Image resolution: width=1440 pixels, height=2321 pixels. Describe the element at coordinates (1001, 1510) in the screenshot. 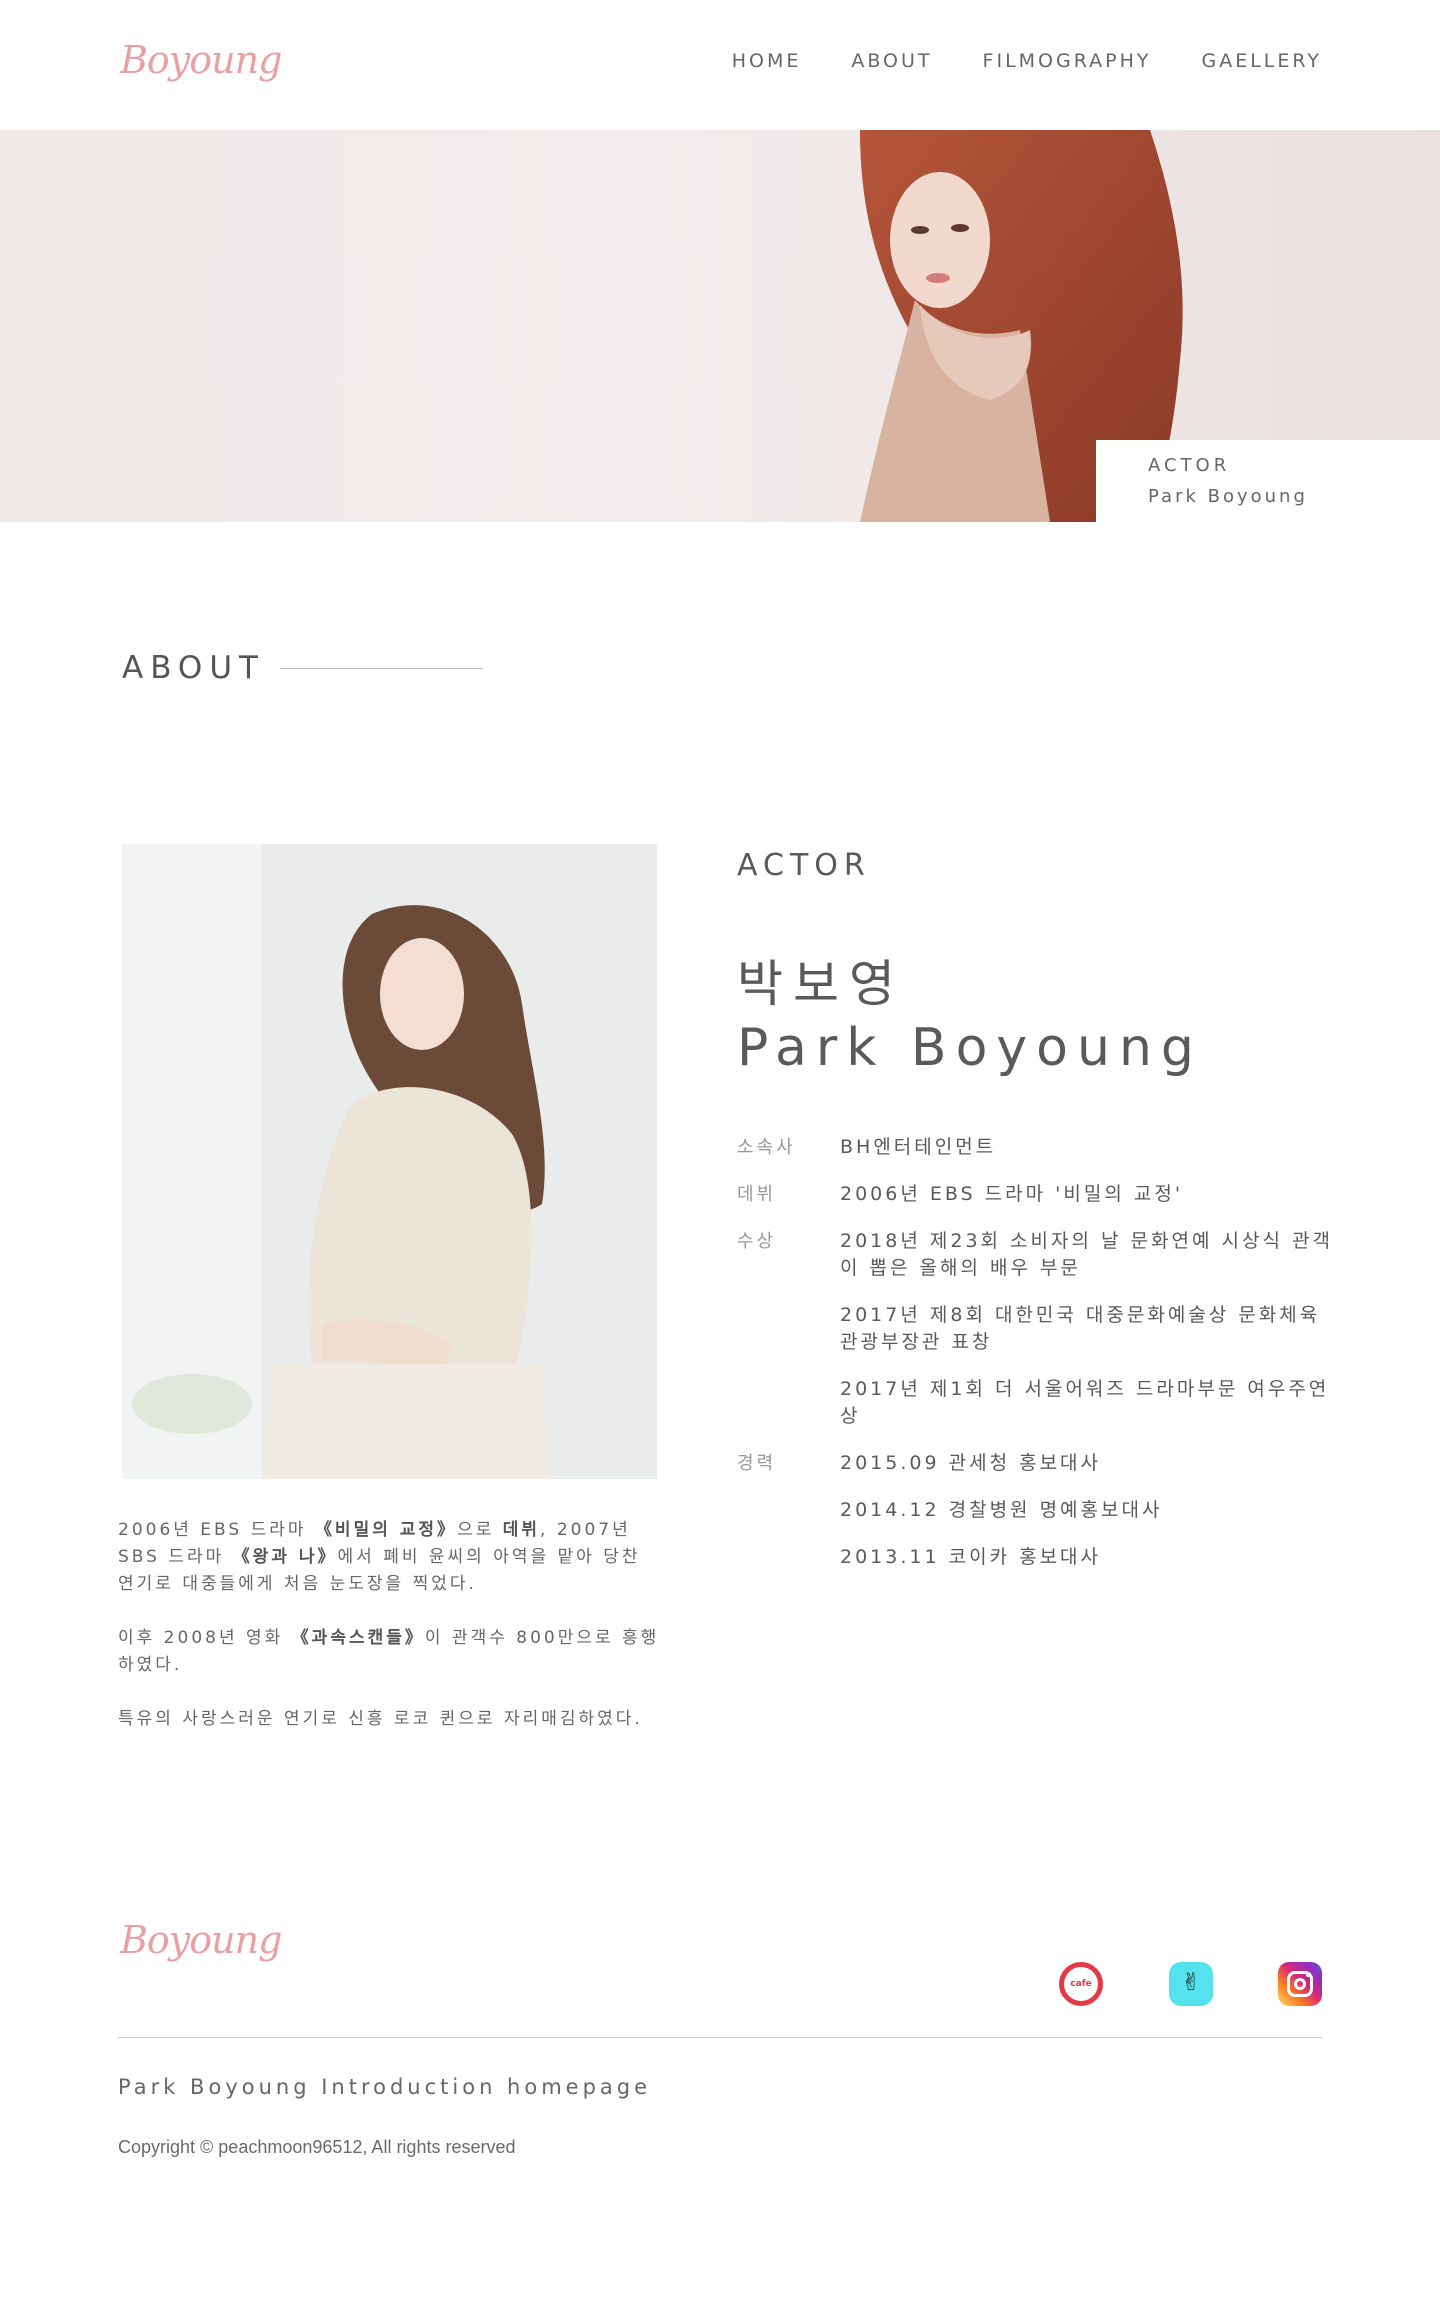

I see `career-item: 2014.12 경찰병원 명예홍보대사` at that location.